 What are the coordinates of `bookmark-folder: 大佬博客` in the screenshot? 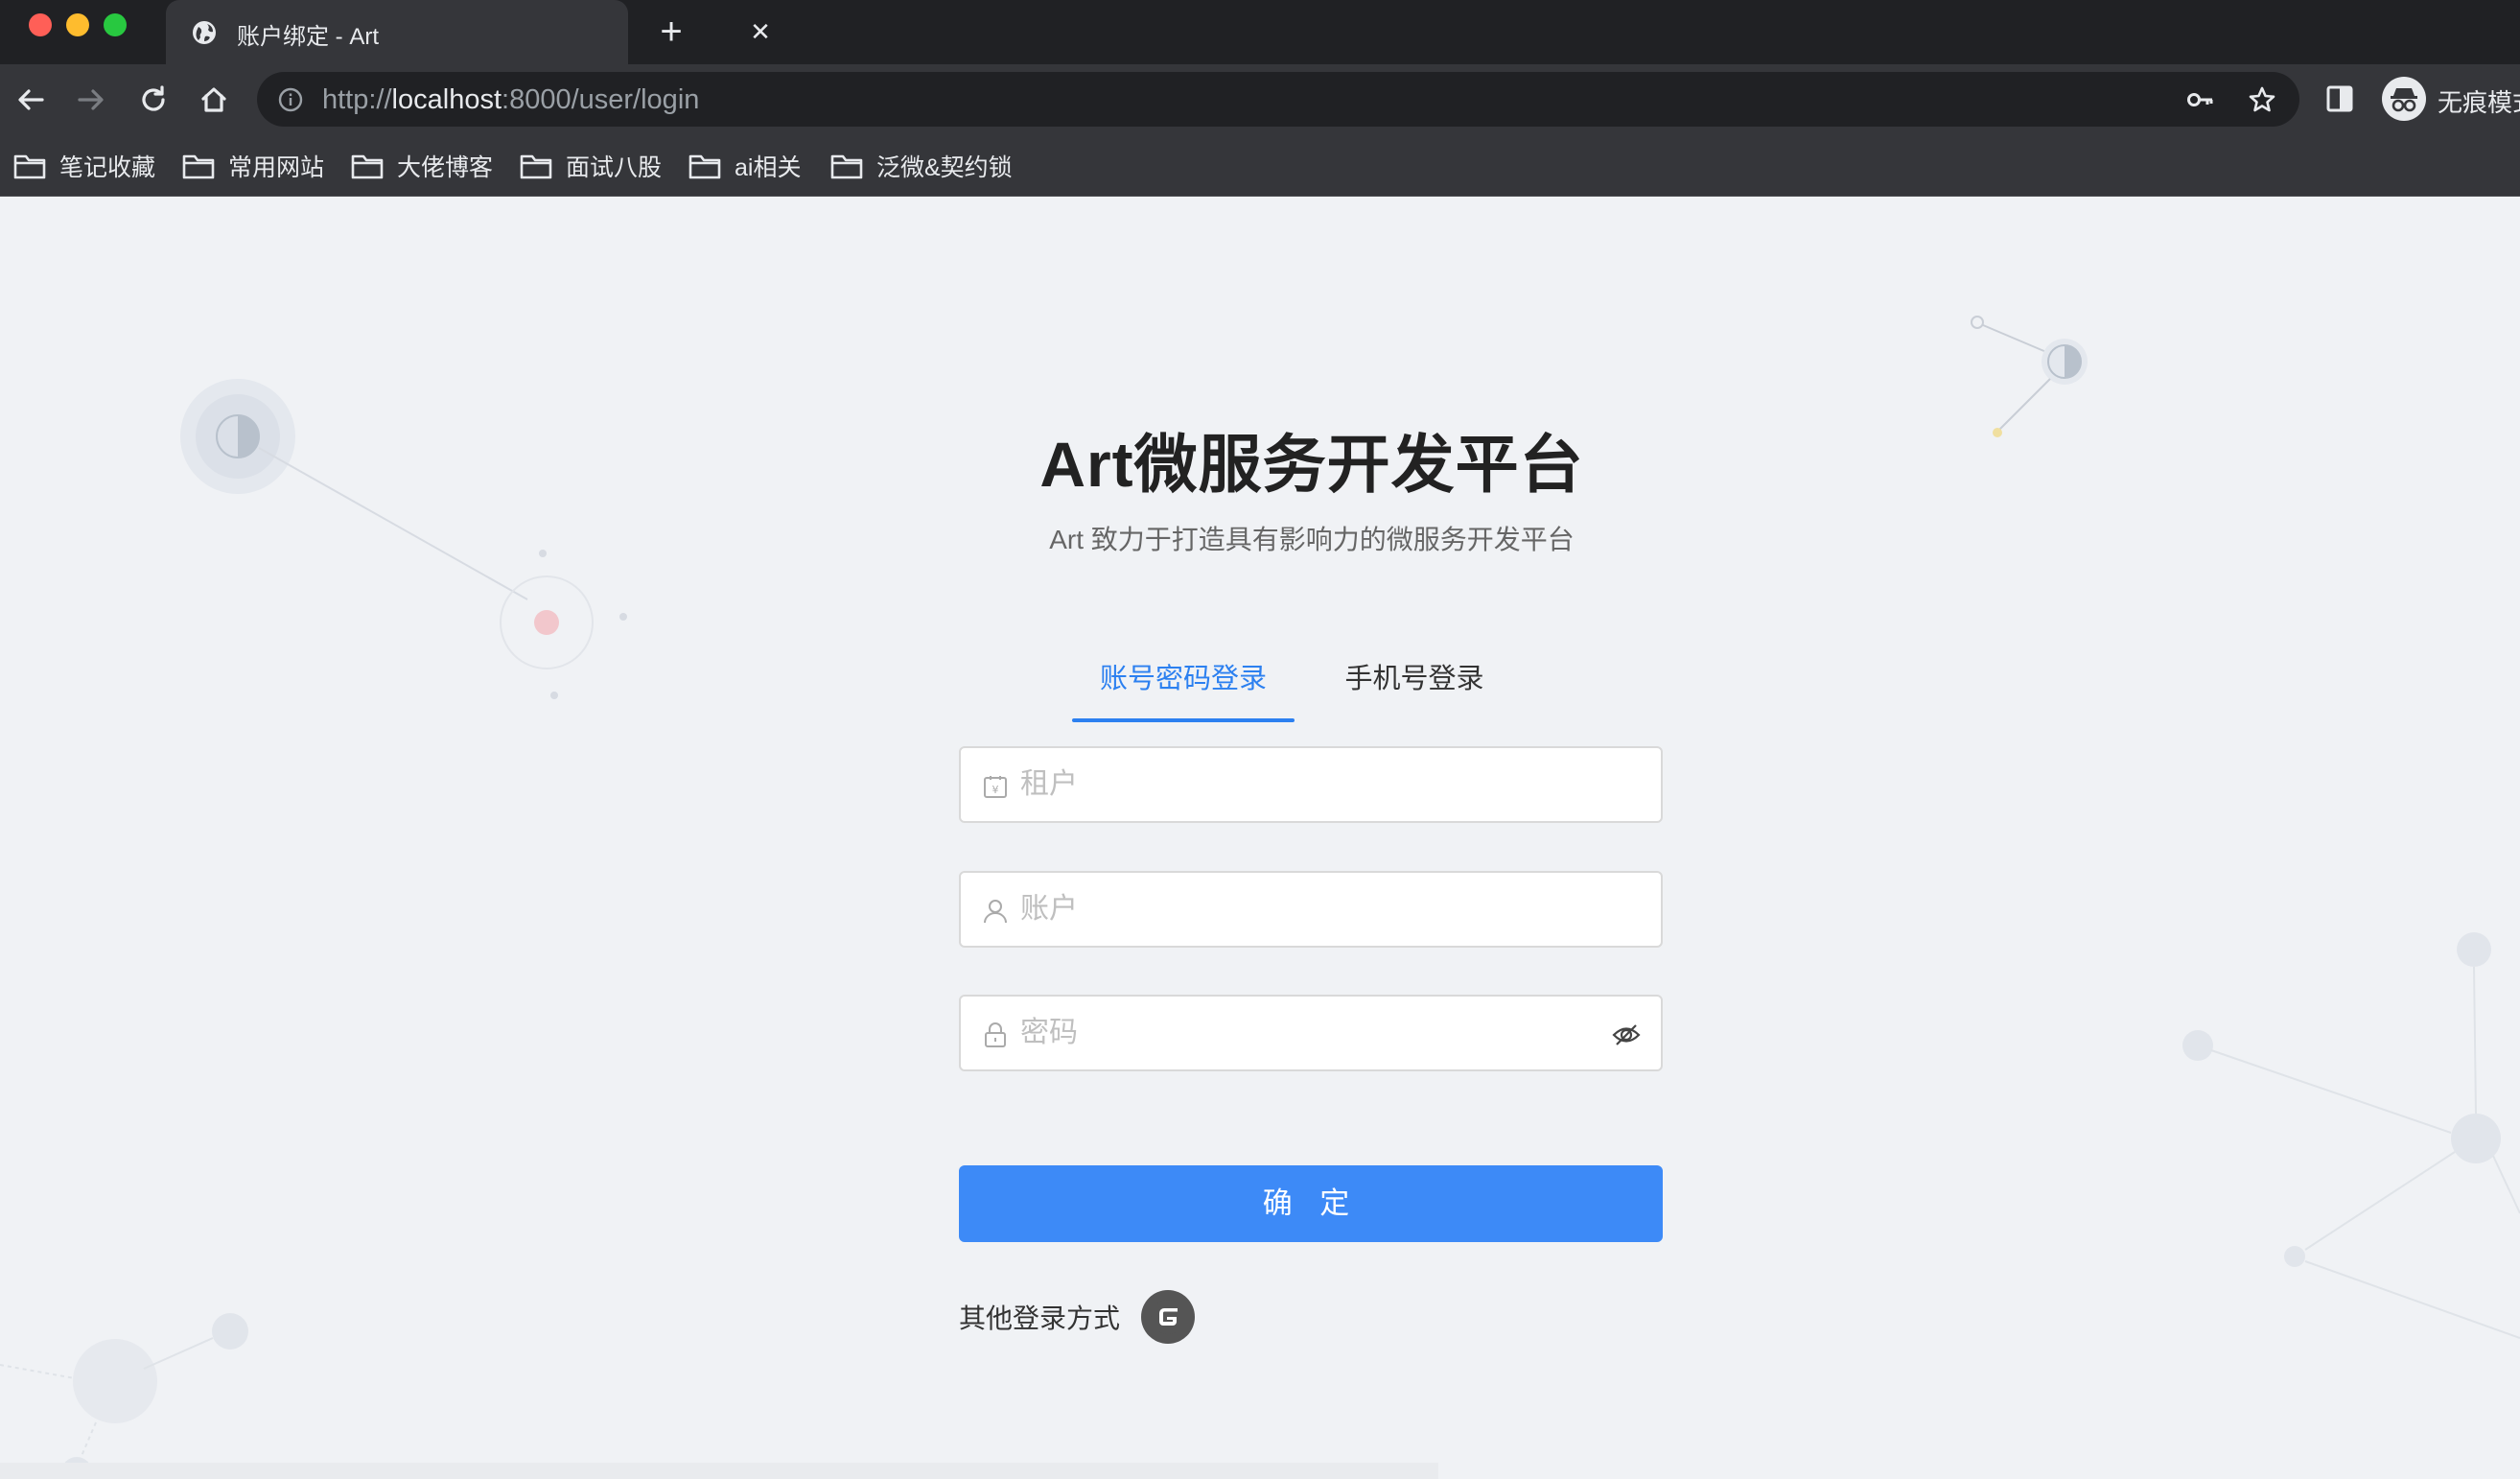 It's located at (422, 166).